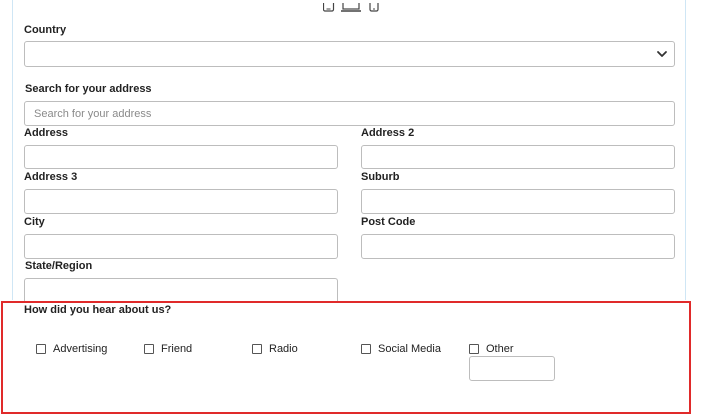 The width and height of the screenshot is (706, 419). I want to click on chevron-down-icon, so click(662, 54).